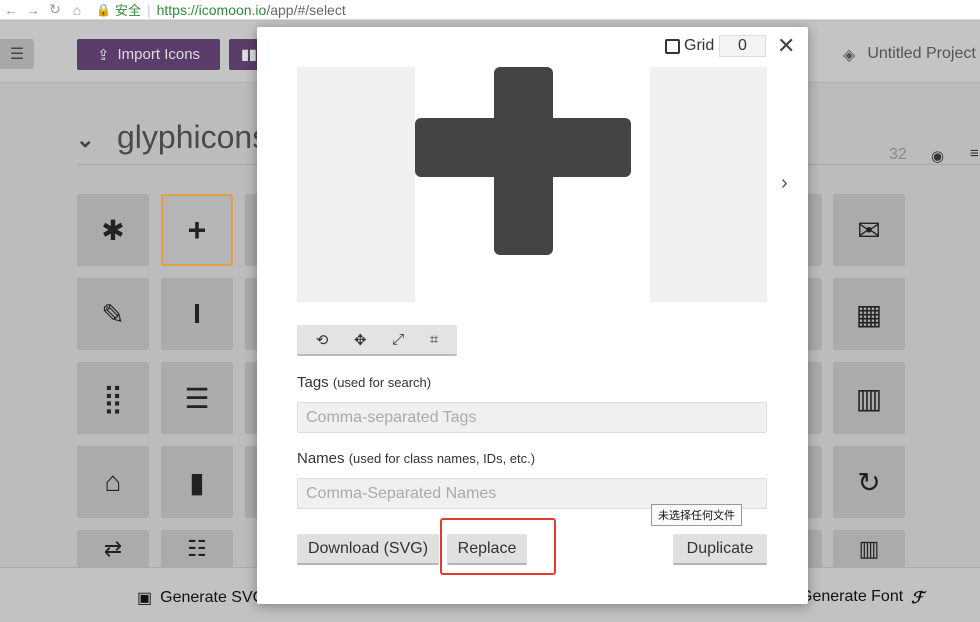 The width and height of the screenshot is (980, 622). Describe the element at coordinates (898, 154) in the screenshot. I see `icon-count: 32` at that location.